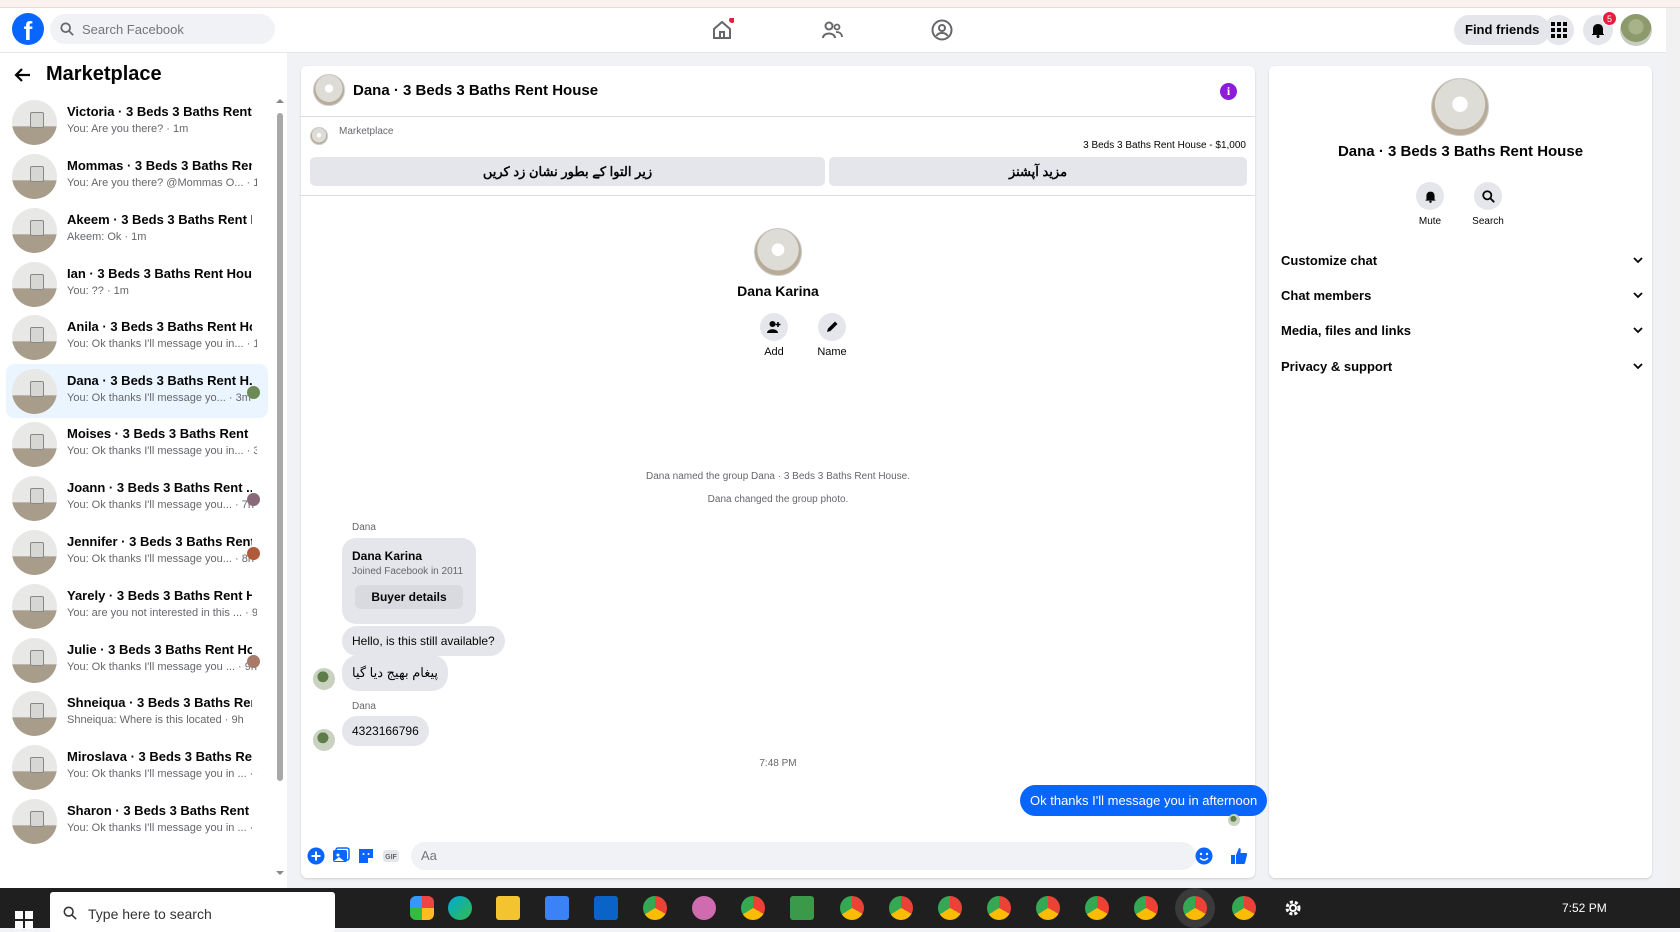  I want to click on conversation-snippet: You: Are you there? @Mommas O... · 1m, so click(162, 183).